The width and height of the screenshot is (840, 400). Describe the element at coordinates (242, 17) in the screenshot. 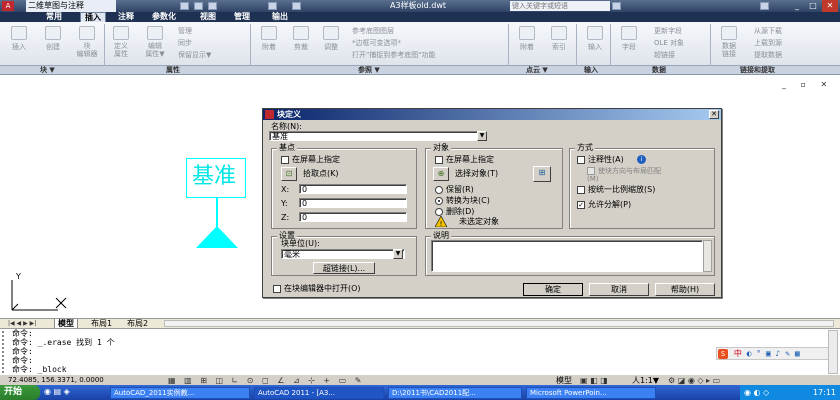

I see `tab-manage: 管理` at that location.